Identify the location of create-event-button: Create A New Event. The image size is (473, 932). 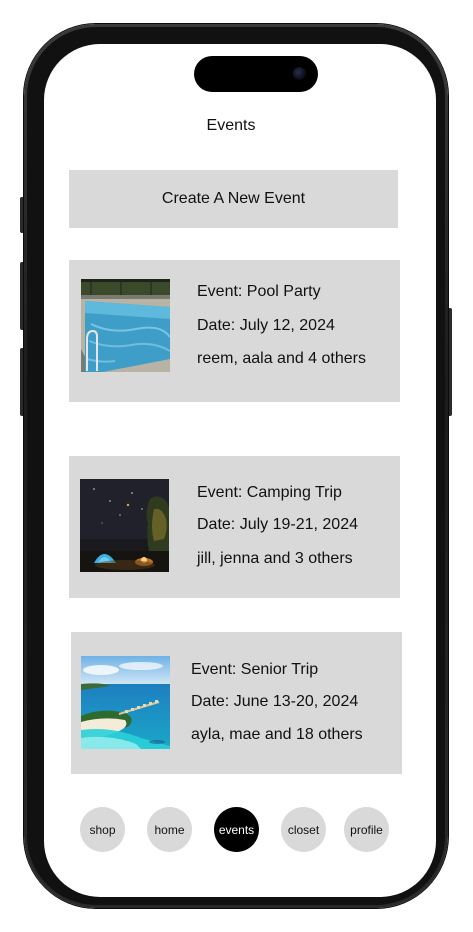
(233, 199).